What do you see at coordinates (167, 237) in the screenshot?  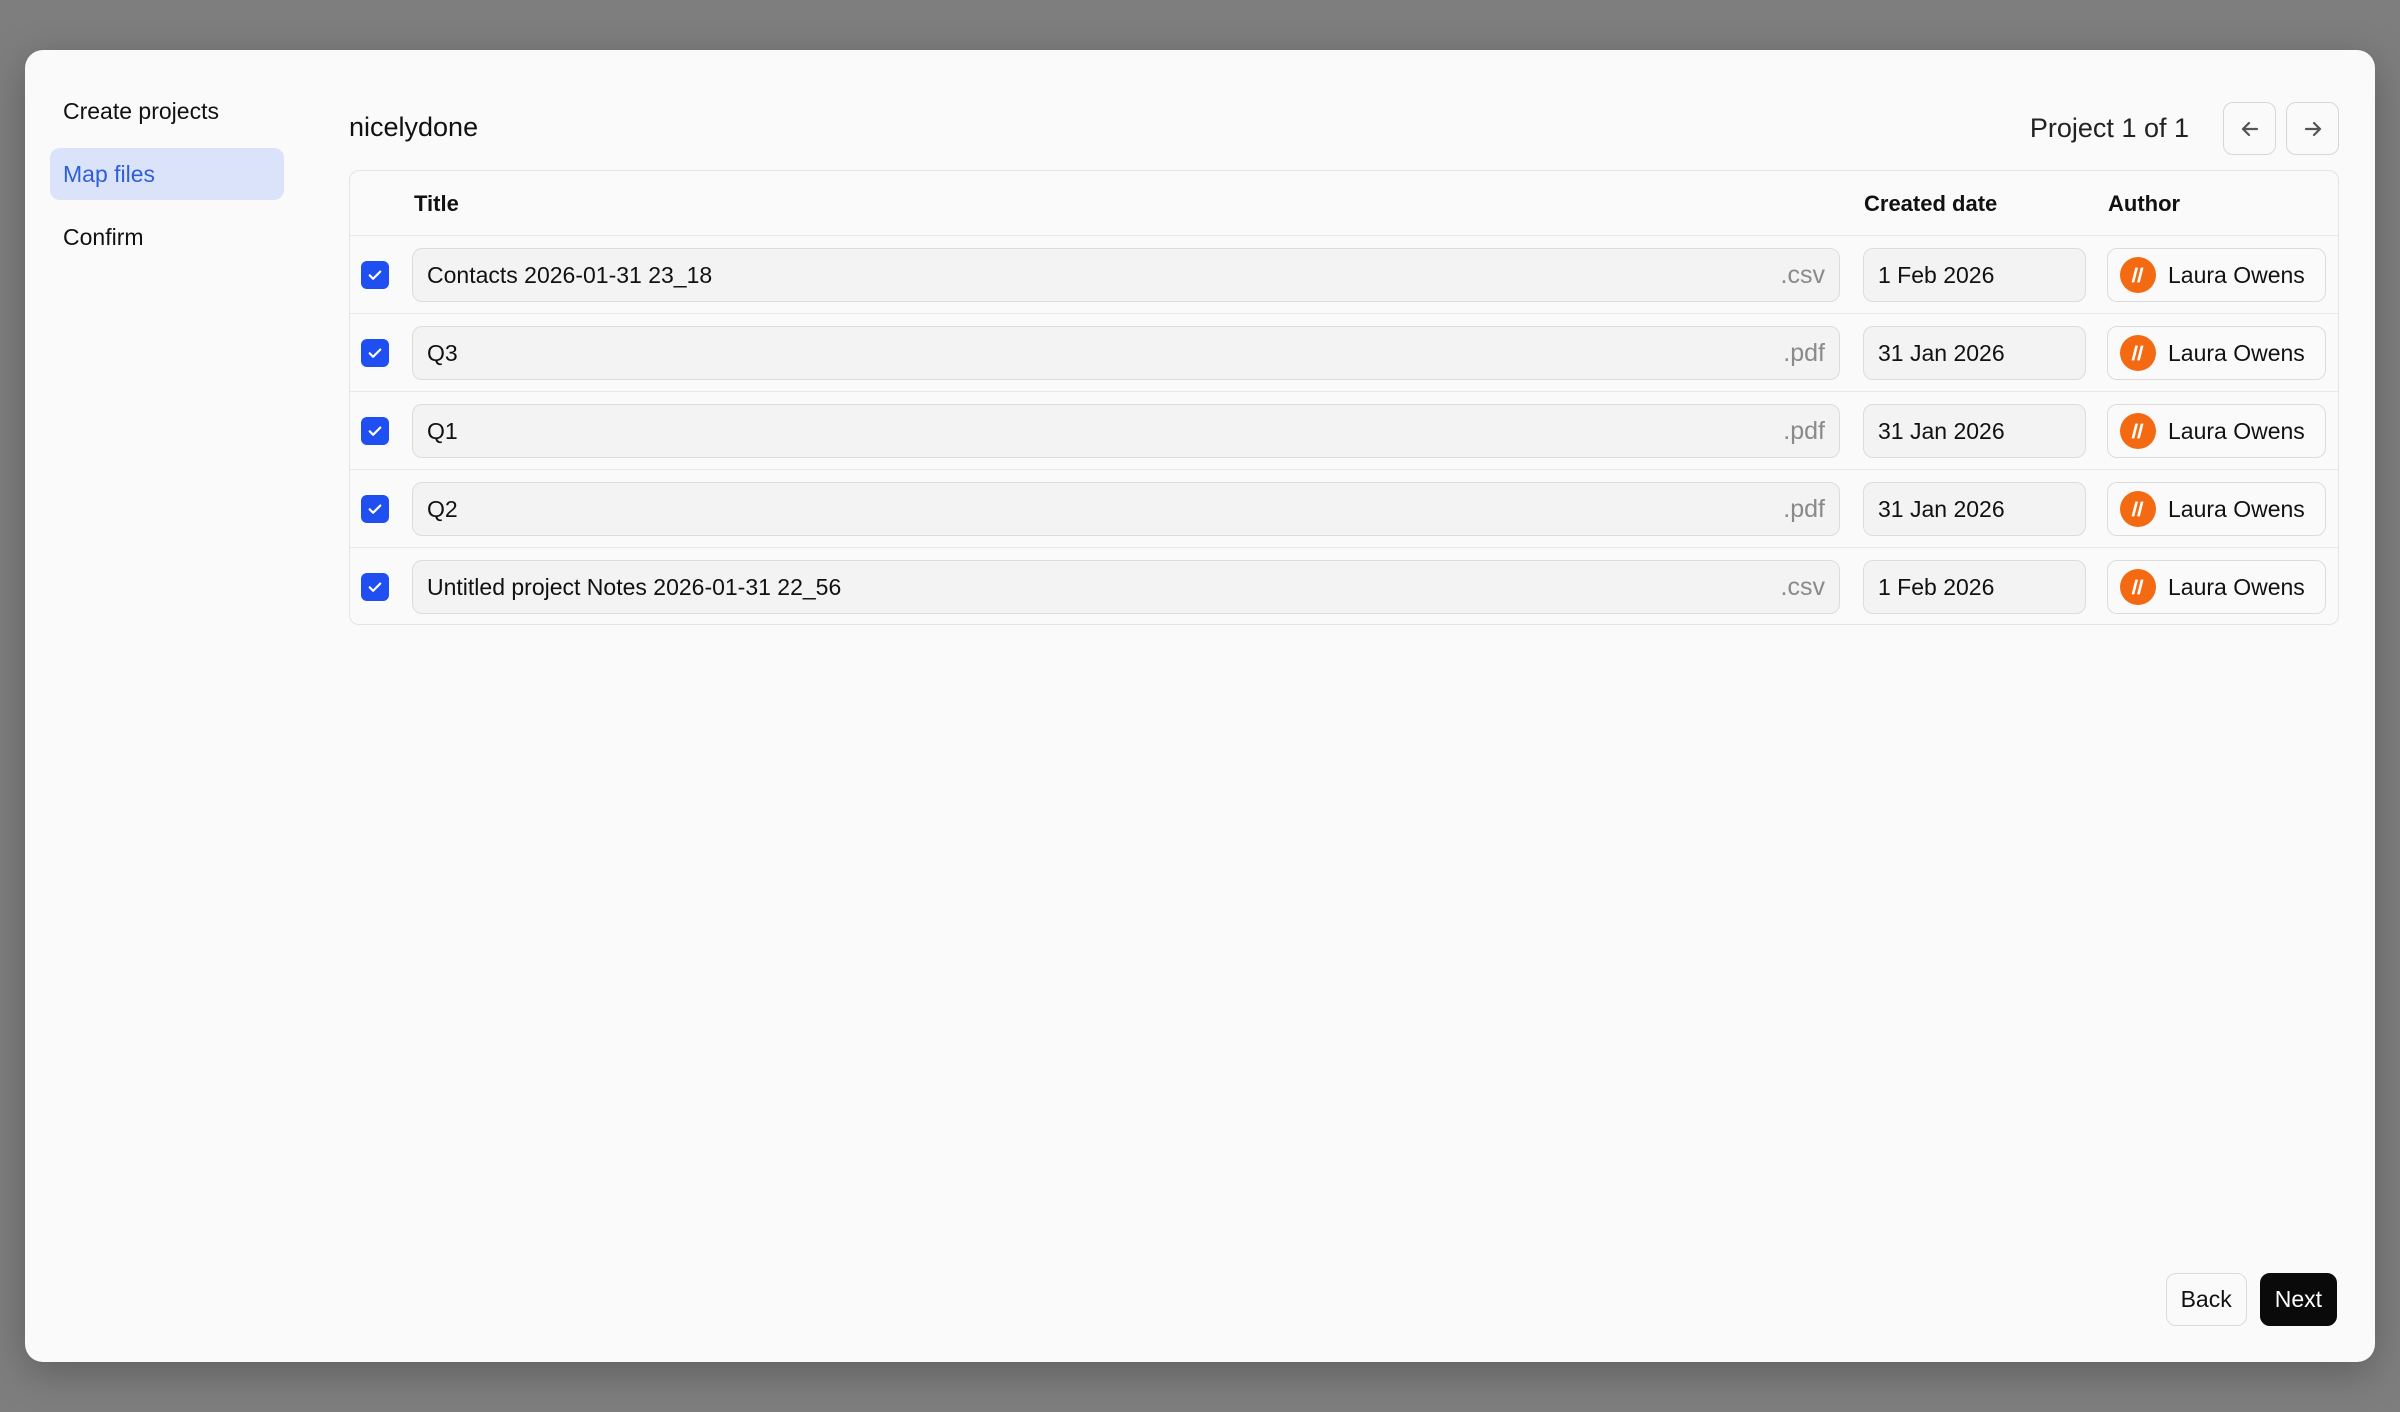 I see `step-confirm: Confirm` at bounding box center [167, 237].